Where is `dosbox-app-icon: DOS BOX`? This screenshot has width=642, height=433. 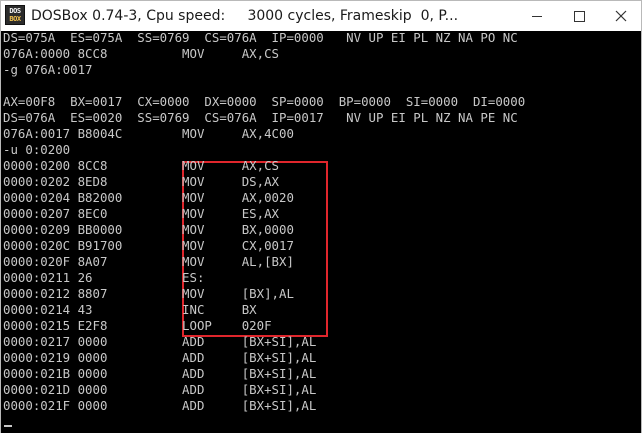
dosbox-app-icon: DOS BOX is located at coordinates (15, 15).